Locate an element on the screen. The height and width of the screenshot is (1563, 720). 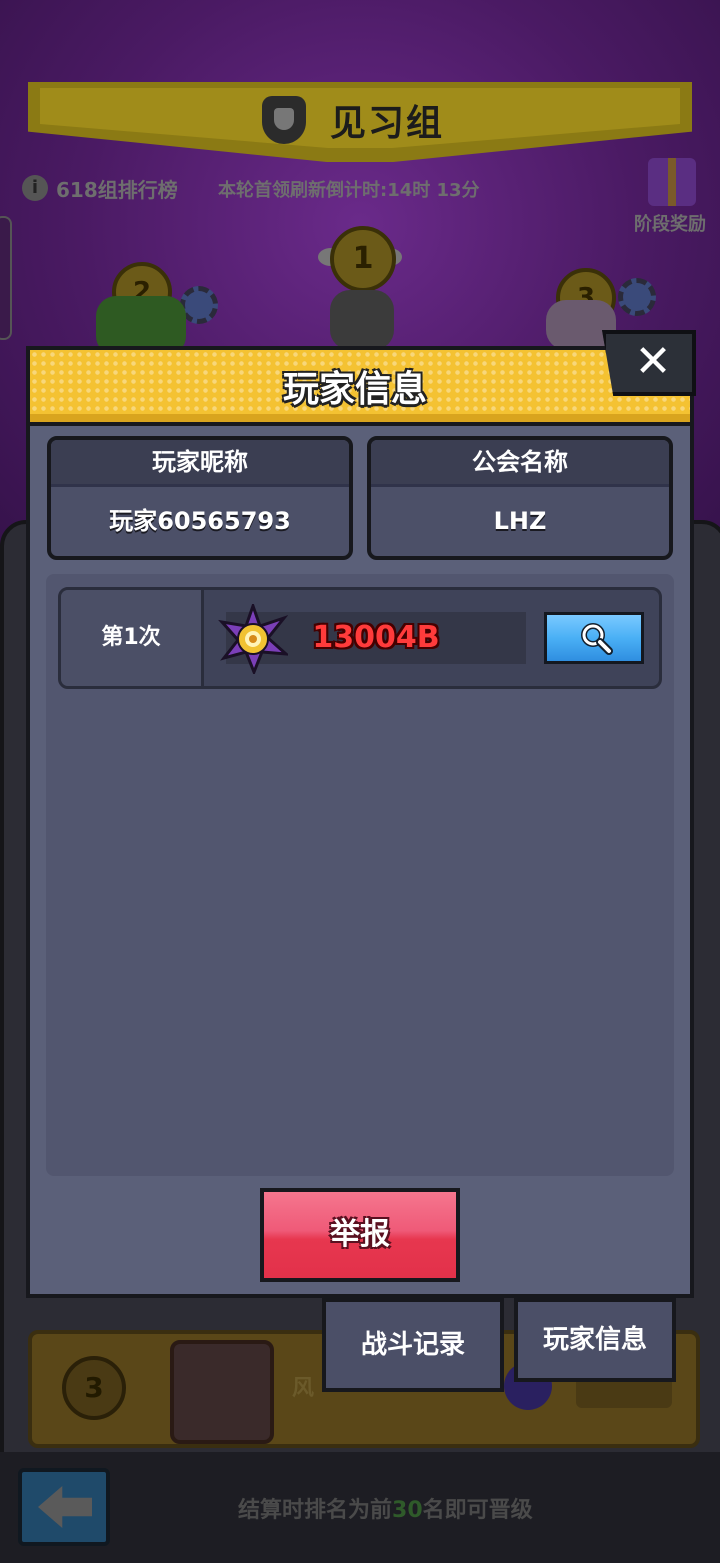
shield-icon is located at coordinates (284, 120).